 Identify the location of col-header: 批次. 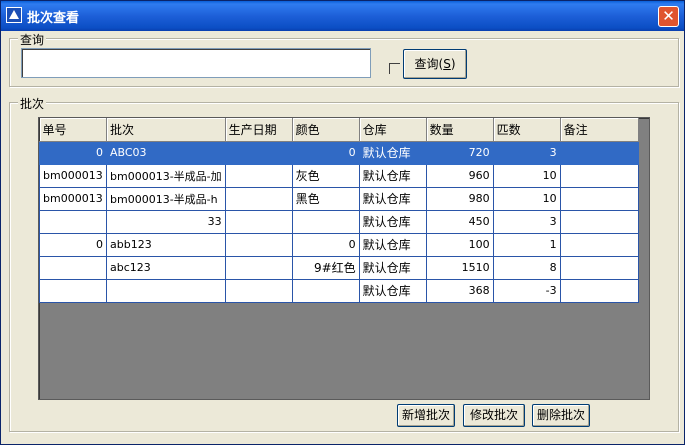
(166, 130).